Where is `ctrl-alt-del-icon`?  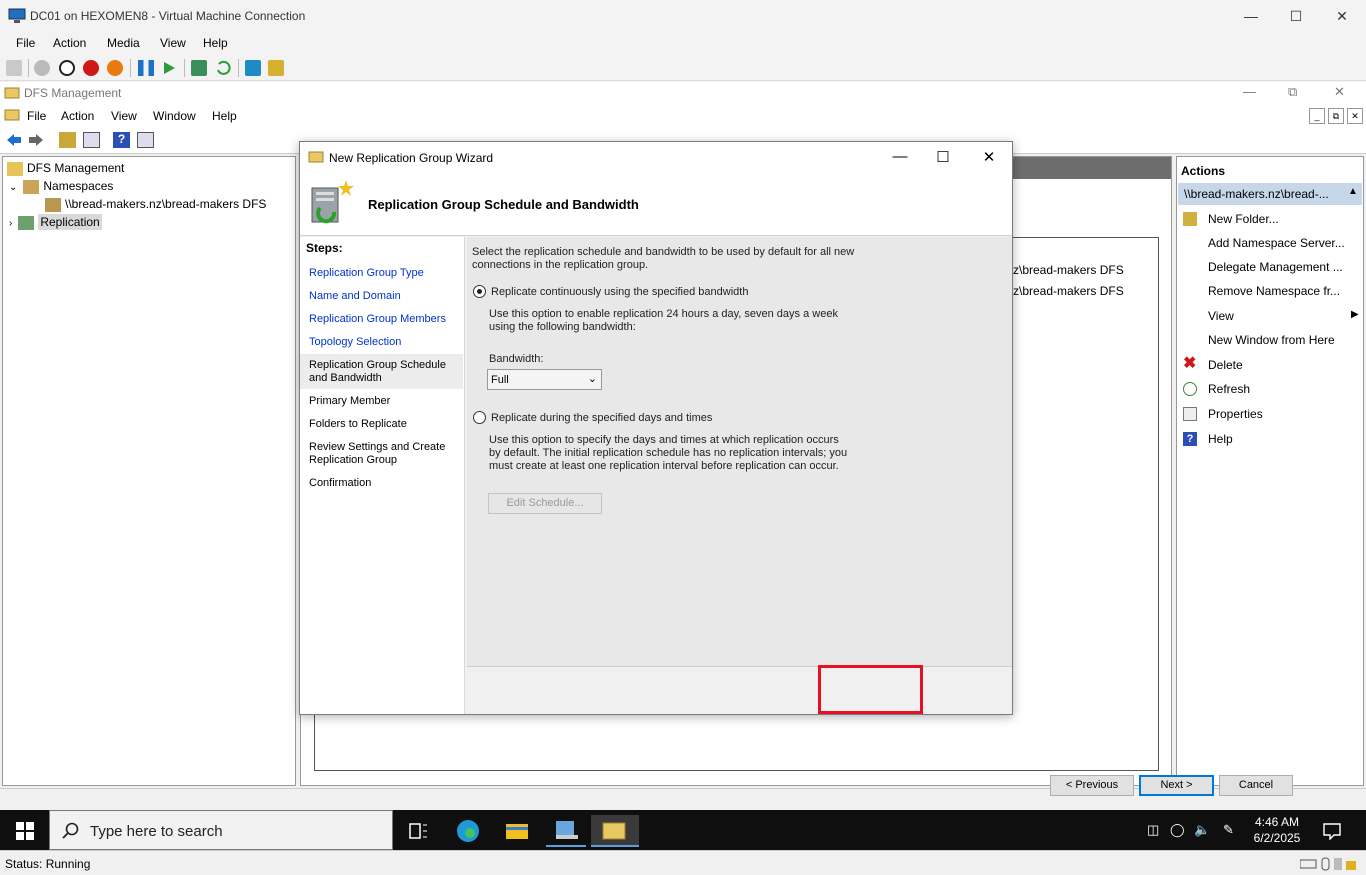
ctrl-alt-del-icon is located at coordinates (14, 68).